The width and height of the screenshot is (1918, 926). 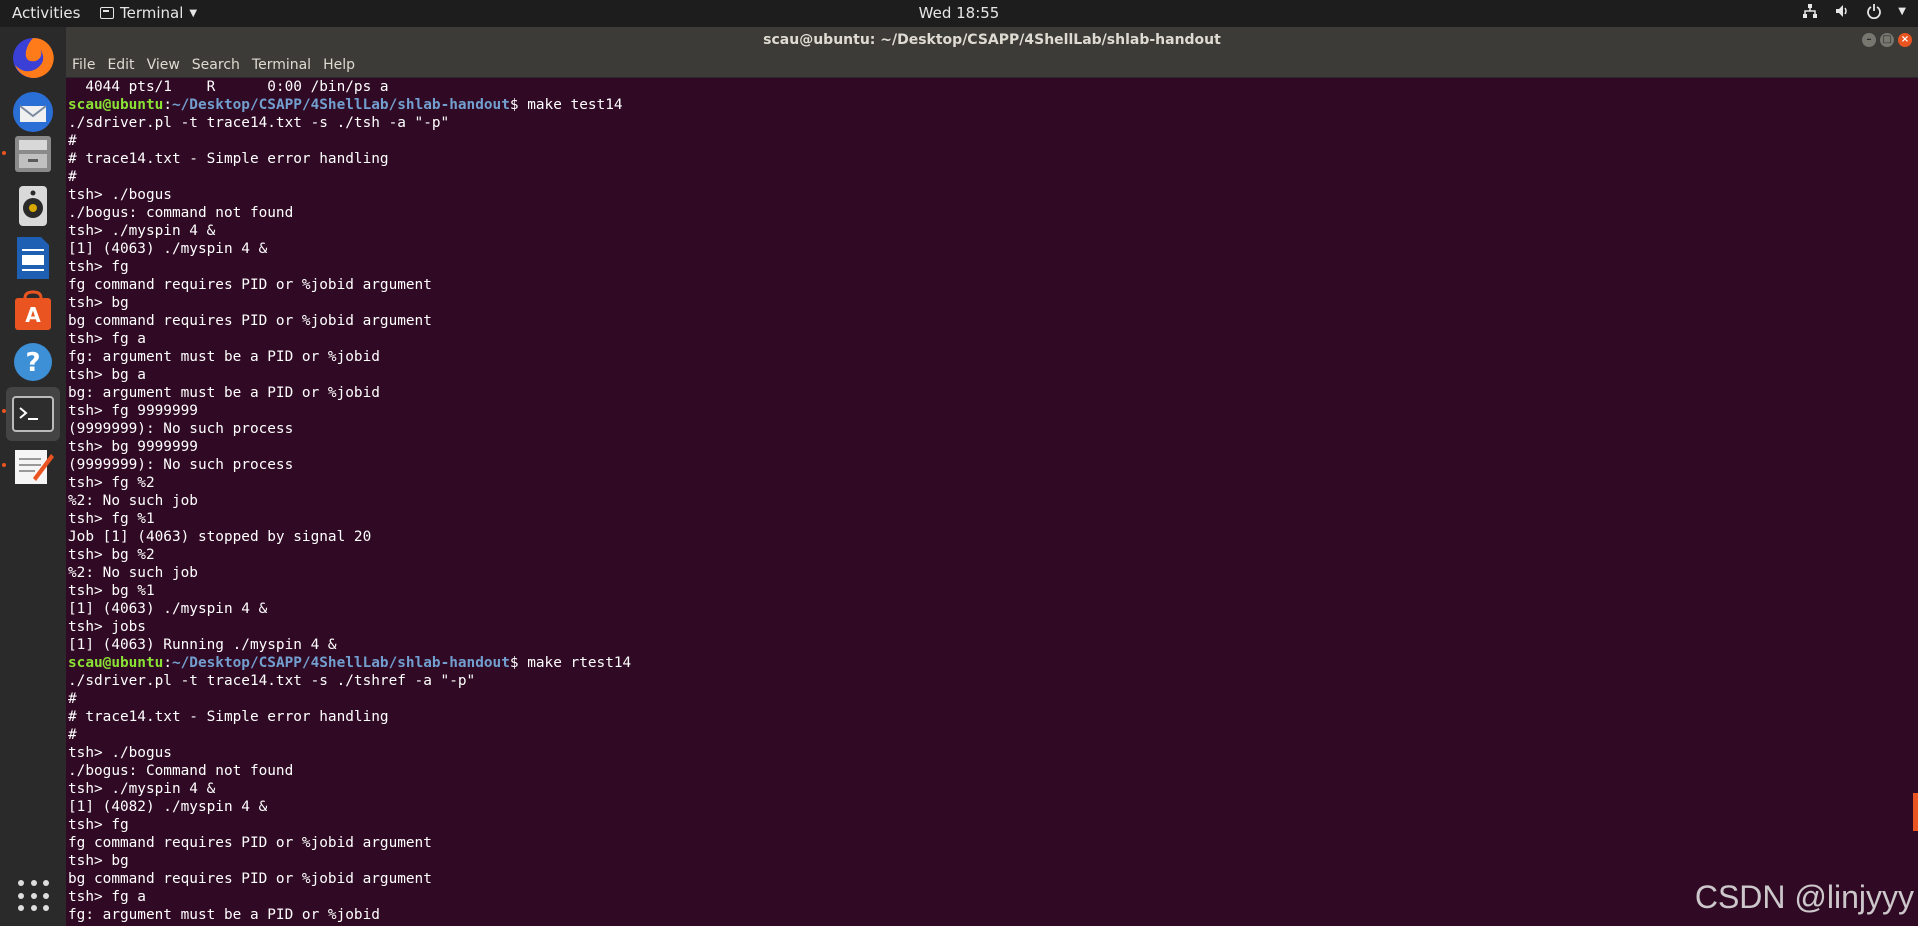 I want to click on terminal-line: tsh> bg %2, so click(x=111, y=555).